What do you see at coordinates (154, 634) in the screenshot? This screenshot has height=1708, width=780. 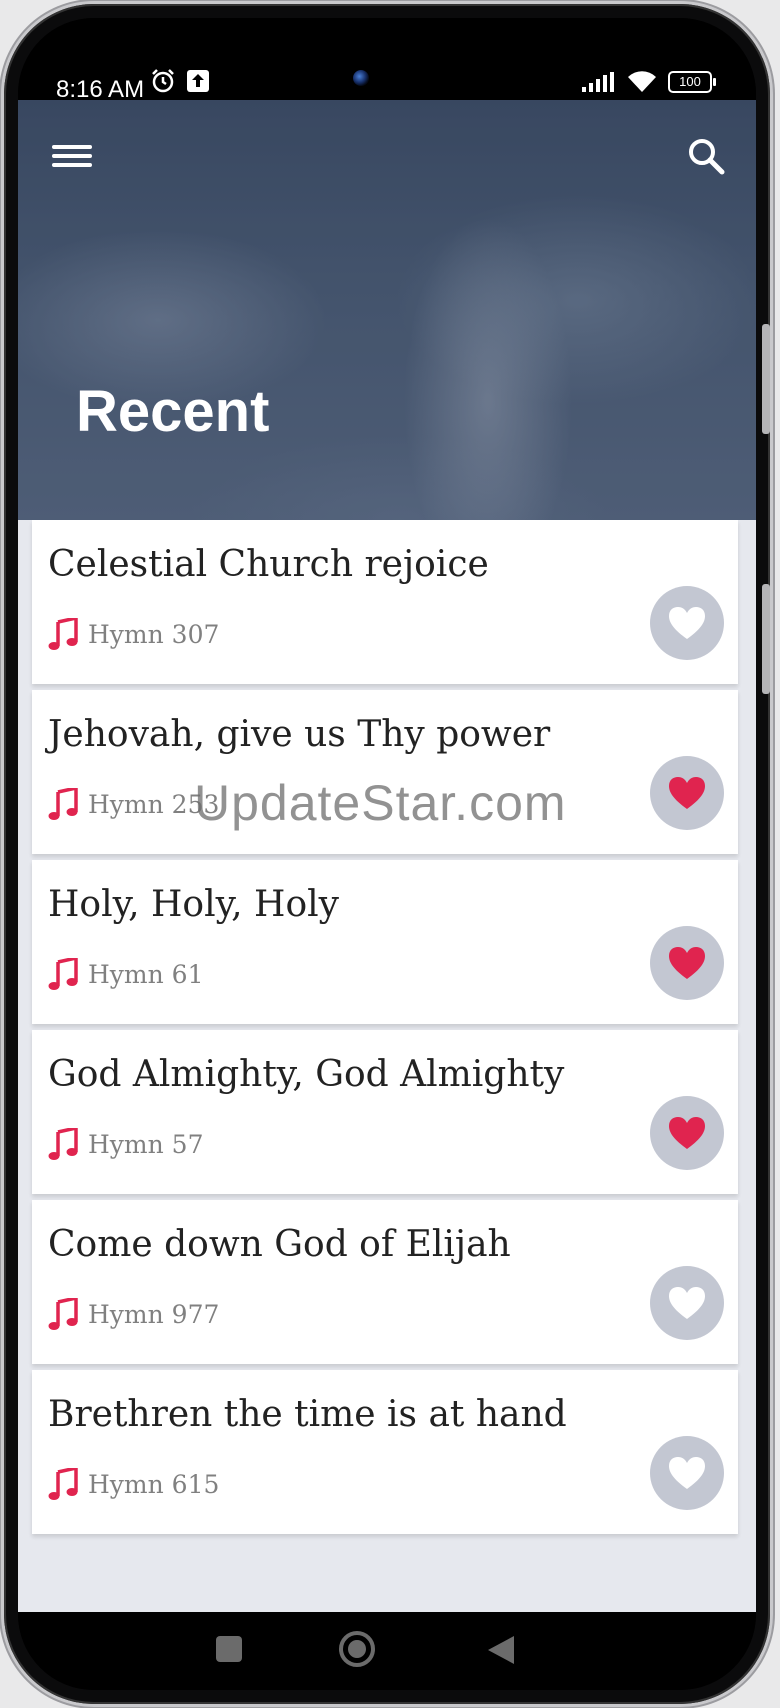 I see `hymn-number: Hymn 307` at bounding box center [154, 634].